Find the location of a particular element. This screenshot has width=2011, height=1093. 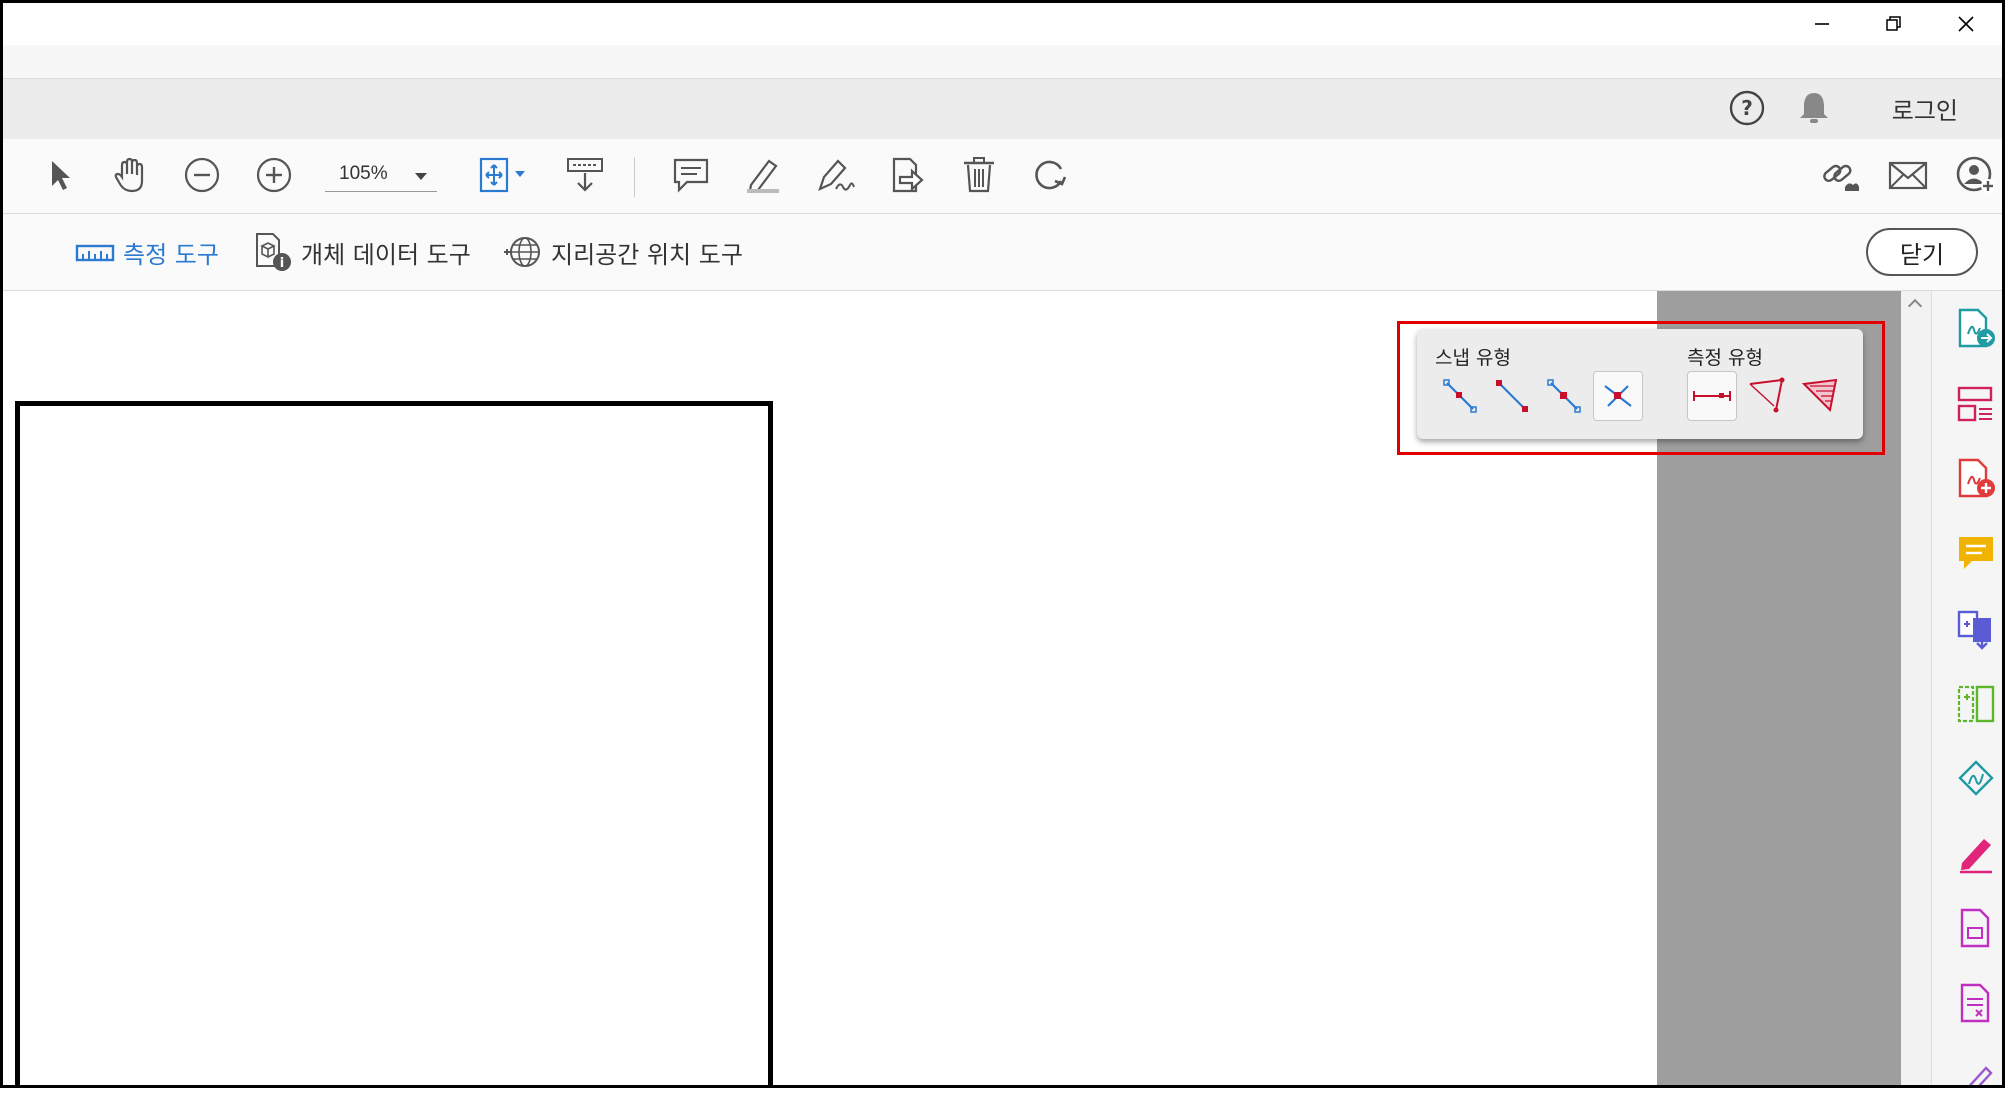

annotation-highlight-box is located at coordinates (1641, 388).